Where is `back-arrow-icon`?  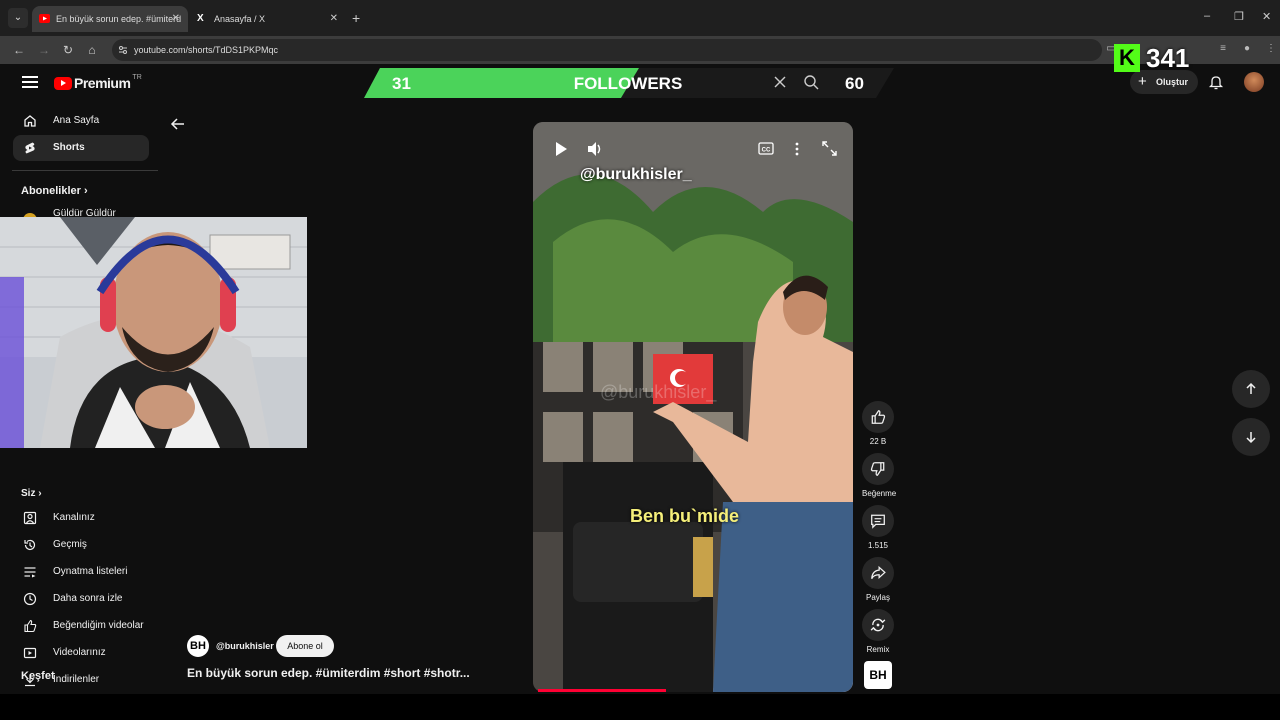 back-arrow-icon is located at coordinates (178, 124).